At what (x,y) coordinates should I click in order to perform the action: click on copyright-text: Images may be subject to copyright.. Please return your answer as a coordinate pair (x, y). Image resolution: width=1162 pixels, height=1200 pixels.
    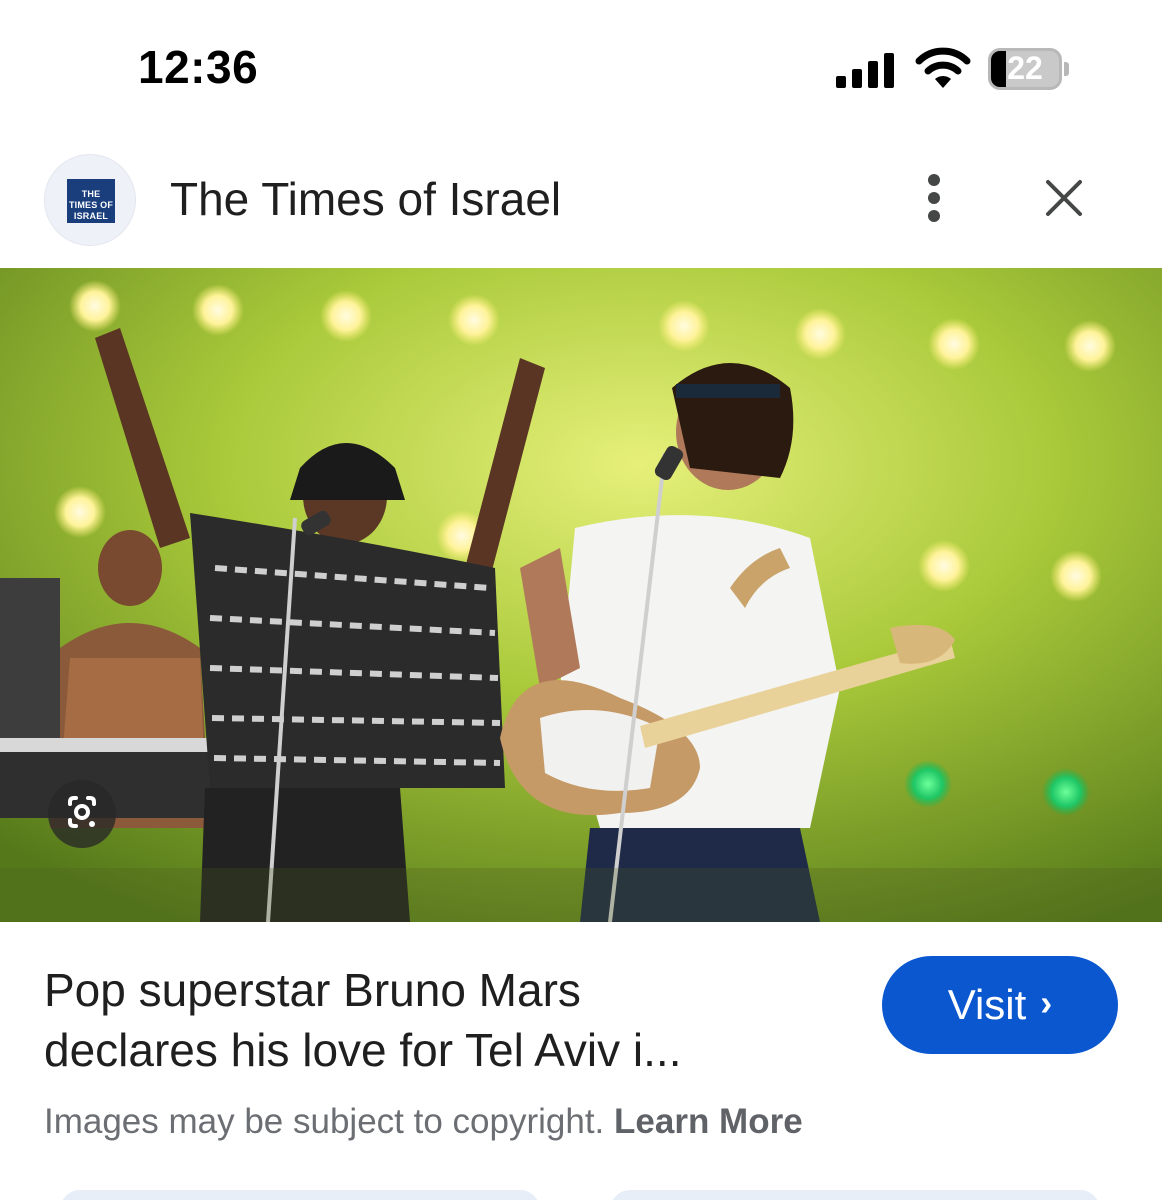
    Looking at the image, I should click on (324, 1121).